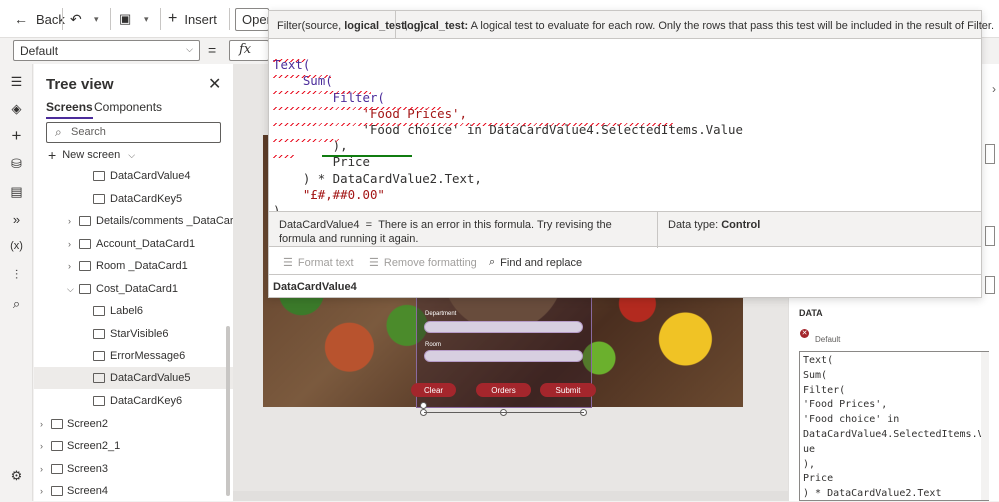  I want to click on formula-box-scrollbar, so click(985, 426).